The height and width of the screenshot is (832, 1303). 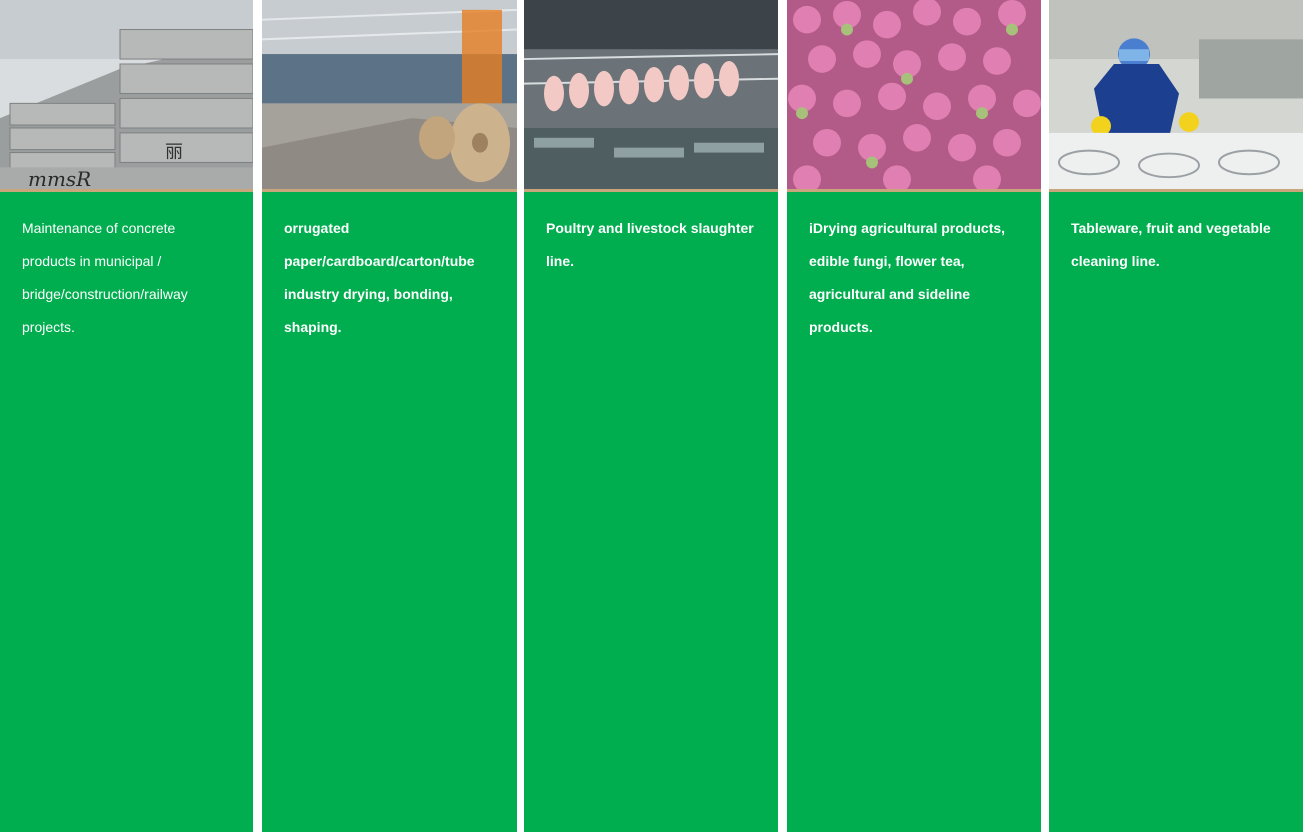 I want to click on slaughter-line-photo, so click(x=651, y=96).